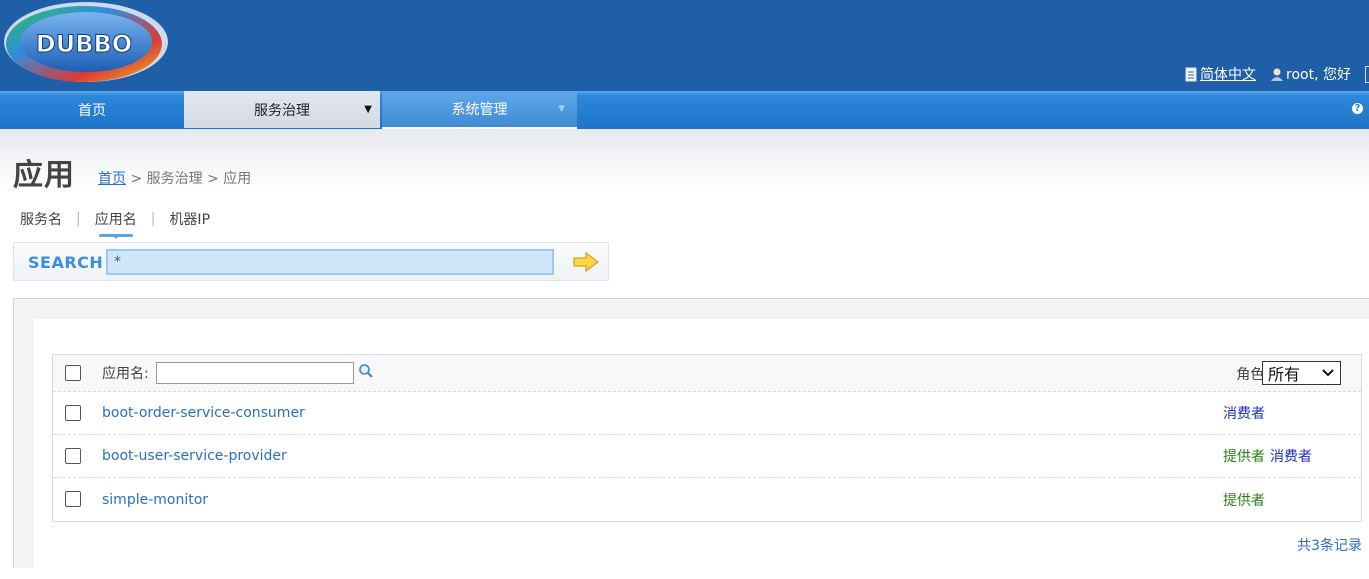 This screenshot has width=1369, height=579. Describe the element at coordinates (1367, 74) in the screenshot. I see `header-edge` at that location.